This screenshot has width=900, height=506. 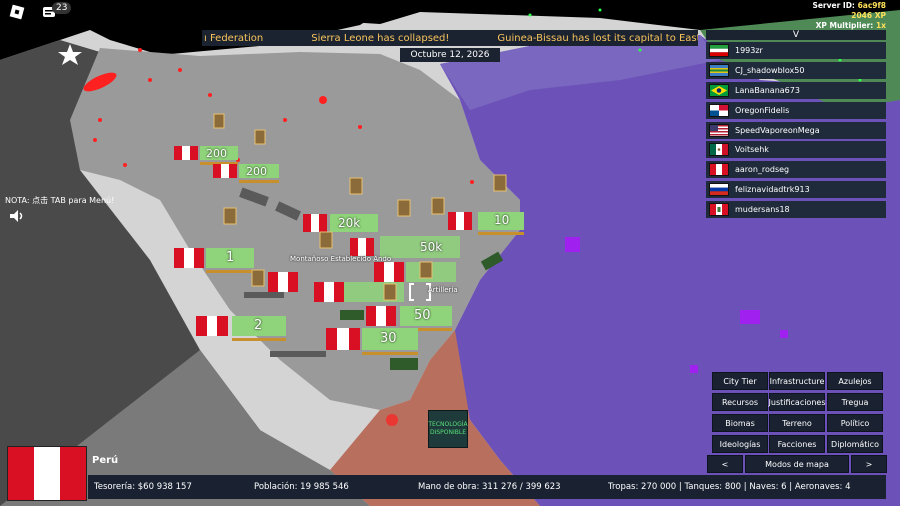 What do you see at coordinates (833, 5) in the screenshot?
I see `server-id-label: Server ID:` at bounding box center [833, 5].